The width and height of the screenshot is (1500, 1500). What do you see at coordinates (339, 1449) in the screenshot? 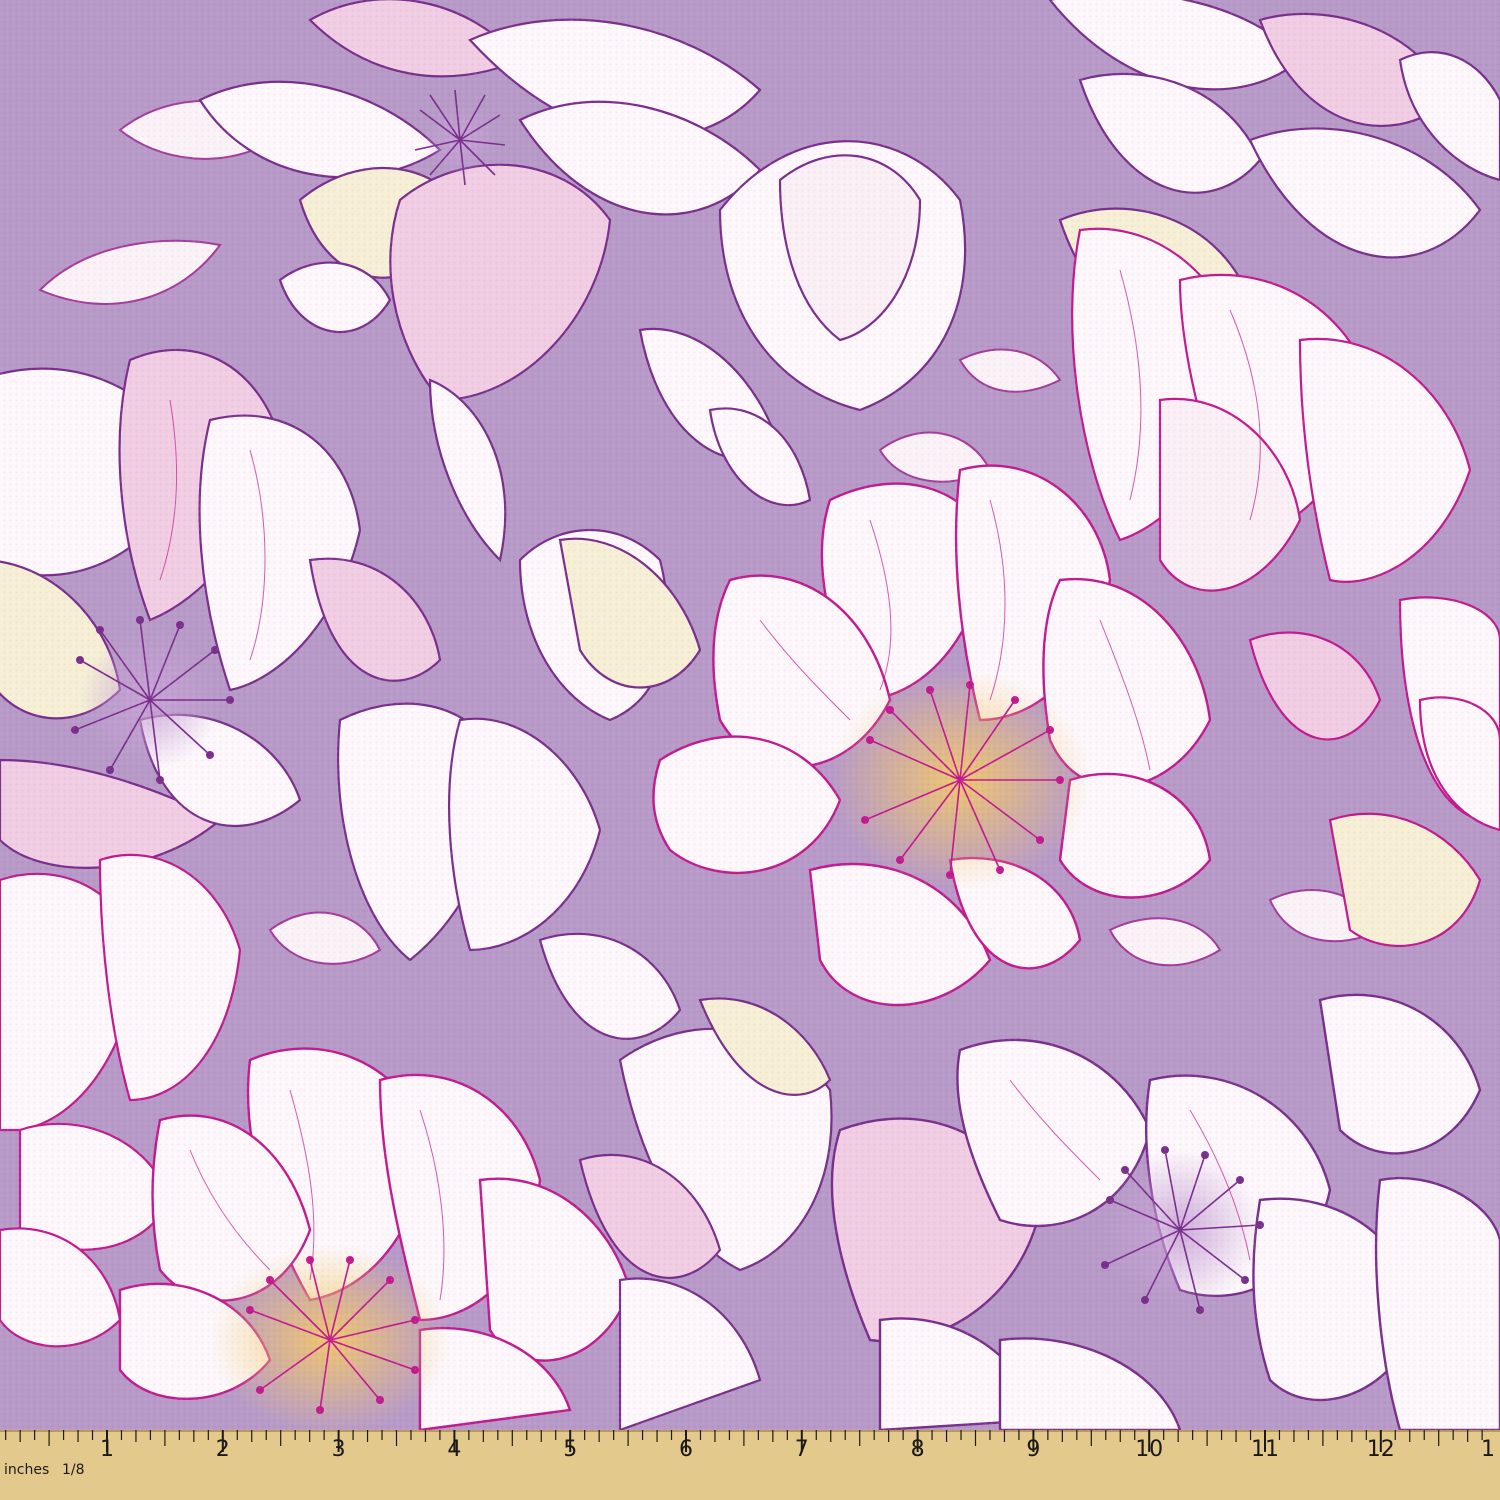
I see `ruler-number: 3` at bounding box center [339, 1449].